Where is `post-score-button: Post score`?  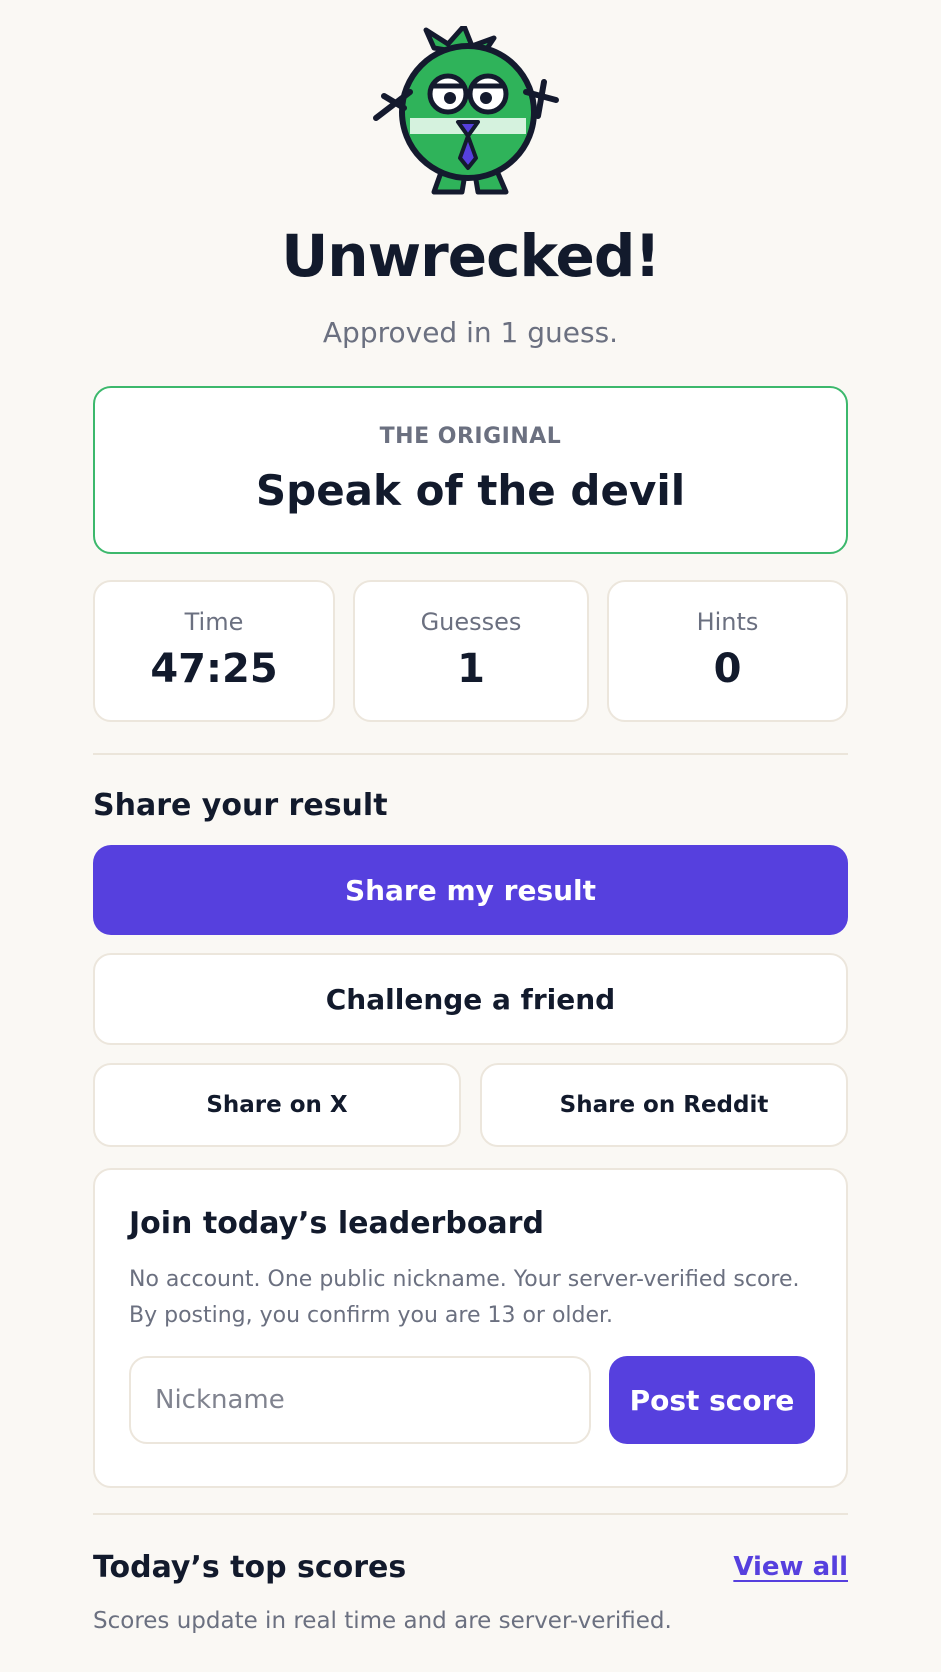
post-score-button: Post score is located at coordinates (712, 1400).